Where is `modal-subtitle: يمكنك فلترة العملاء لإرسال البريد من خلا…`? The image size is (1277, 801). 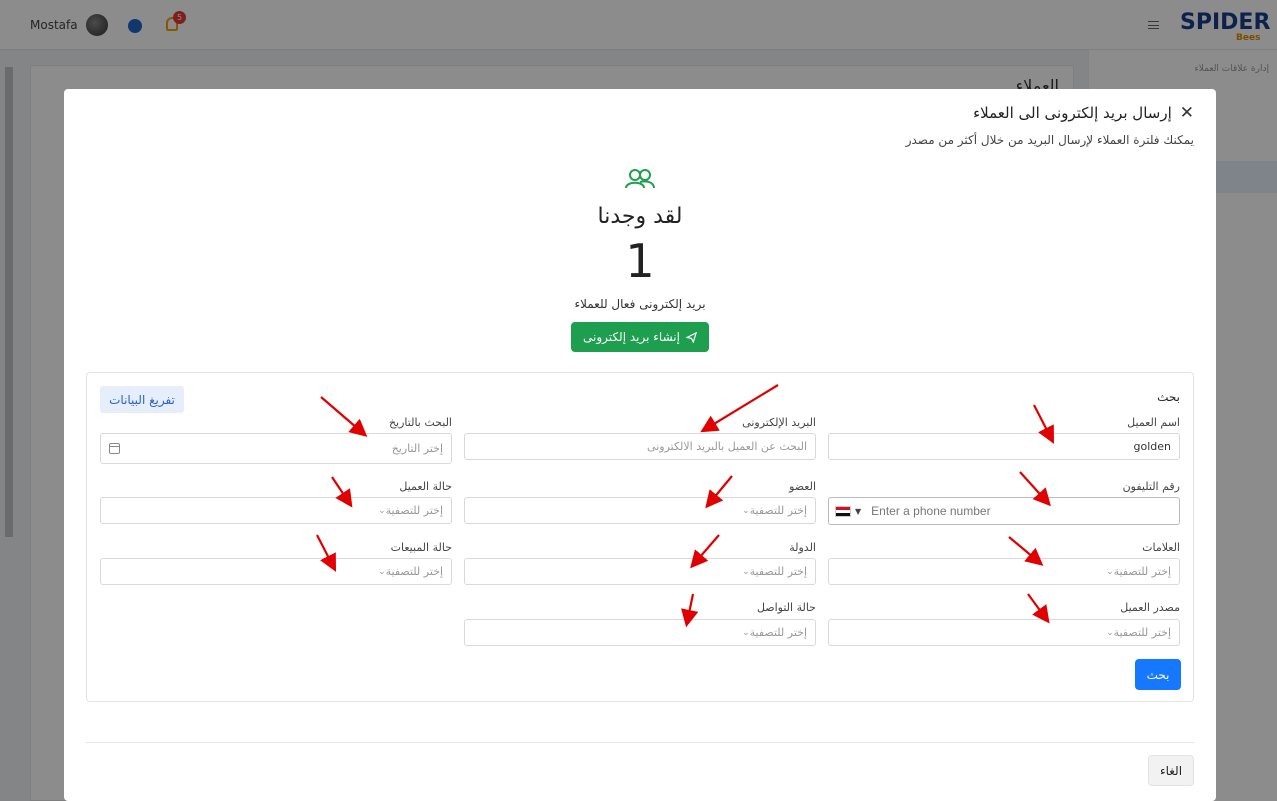 modal-subtitle: يمكنك فلترة العملاء لإرسال البريد من خلا… is located at coordinates (1049, 140).